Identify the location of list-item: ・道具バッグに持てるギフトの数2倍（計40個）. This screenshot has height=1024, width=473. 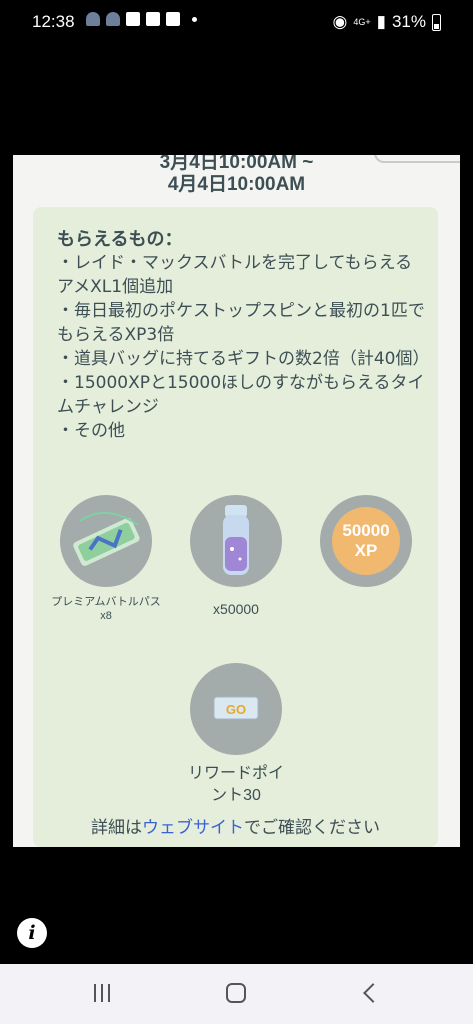
(243, 359).